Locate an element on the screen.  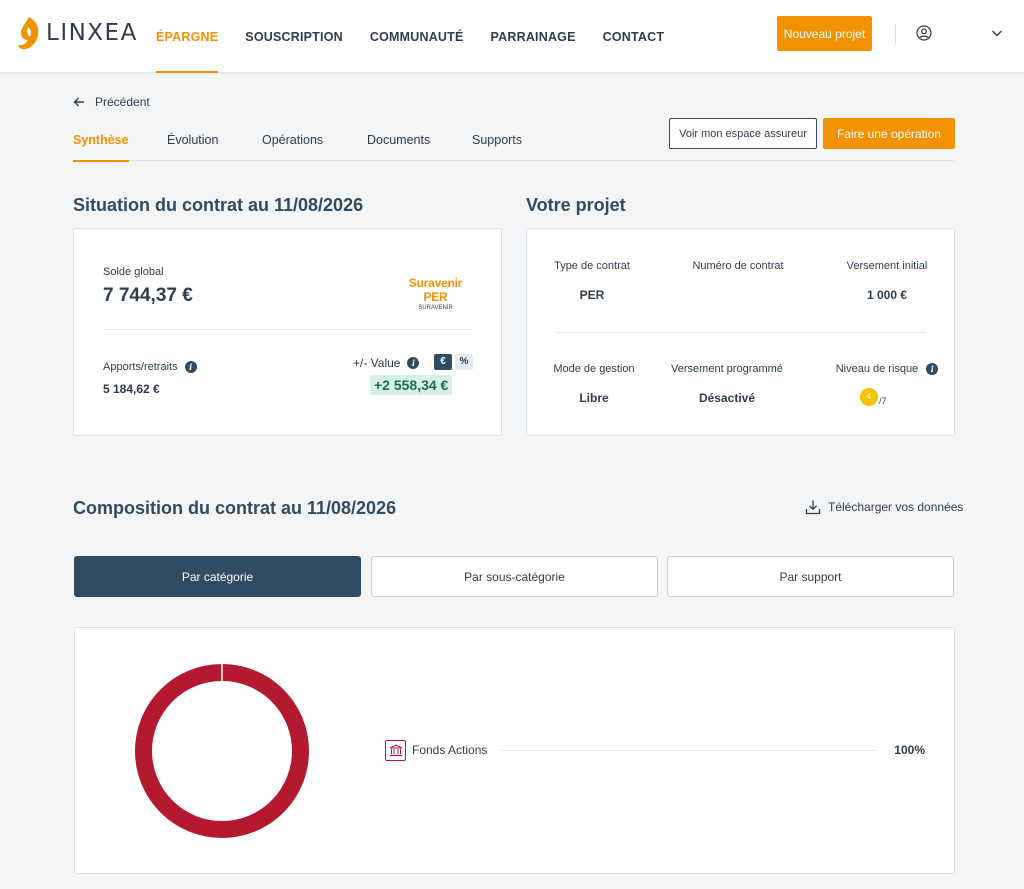
insurer-space-button: Voir mon espace assureur is located at coordinates (743, 133).